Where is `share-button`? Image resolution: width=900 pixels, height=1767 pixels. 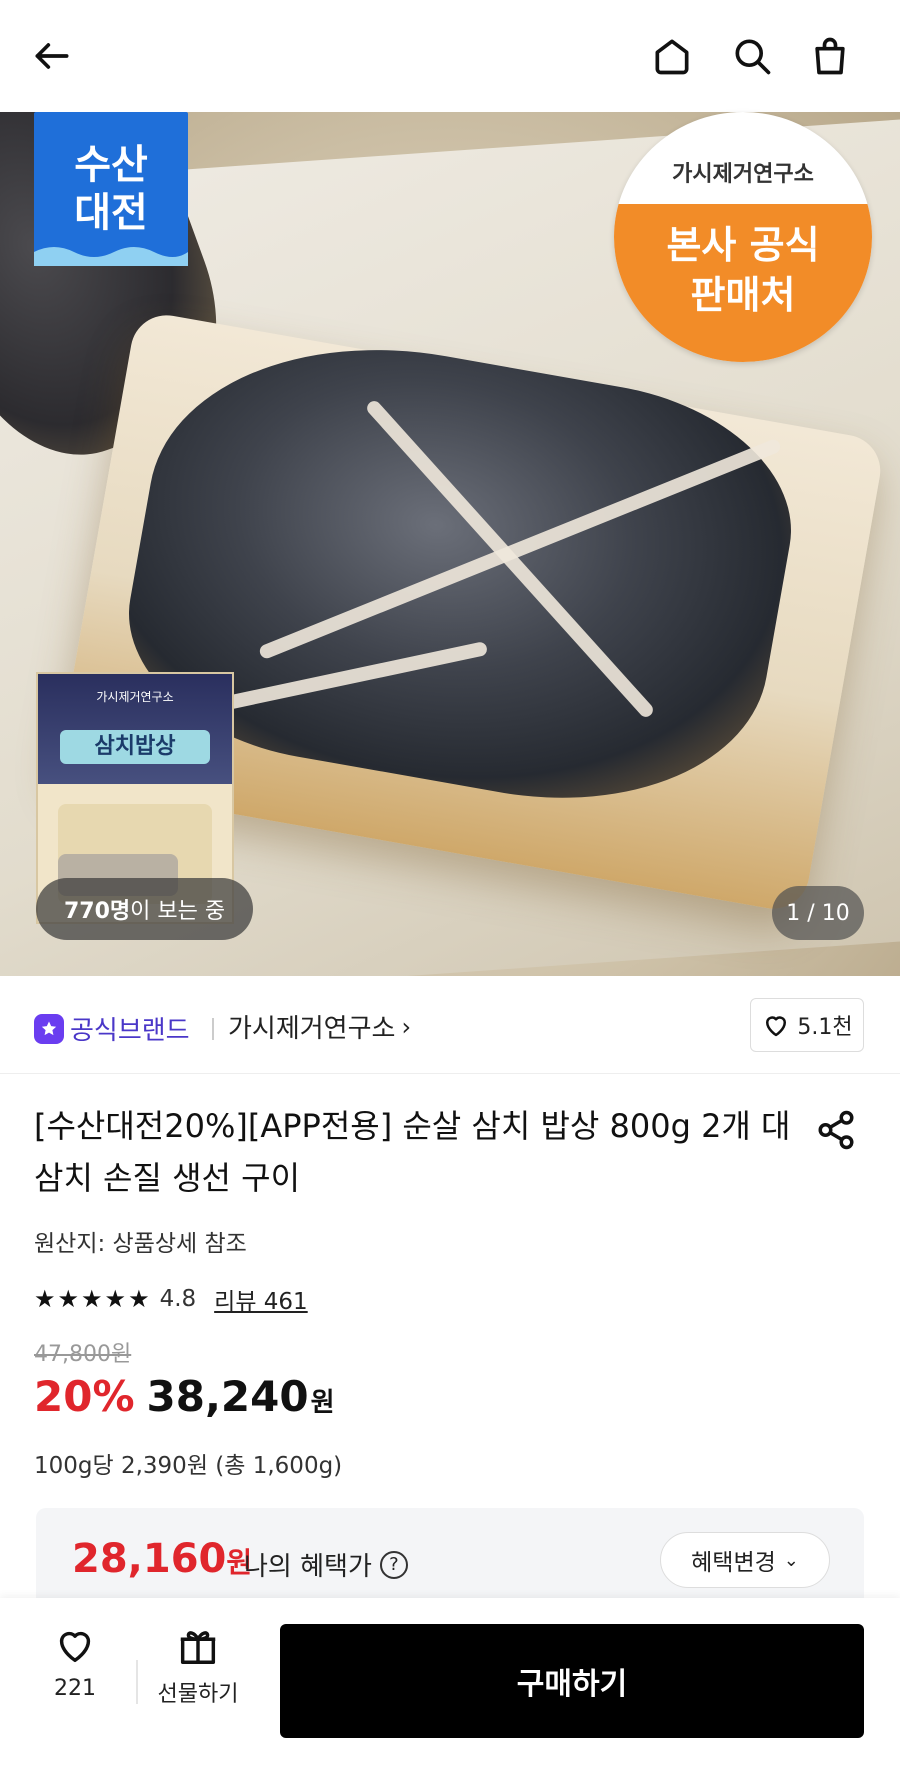 share-button is located at coordinates (836, 1130).